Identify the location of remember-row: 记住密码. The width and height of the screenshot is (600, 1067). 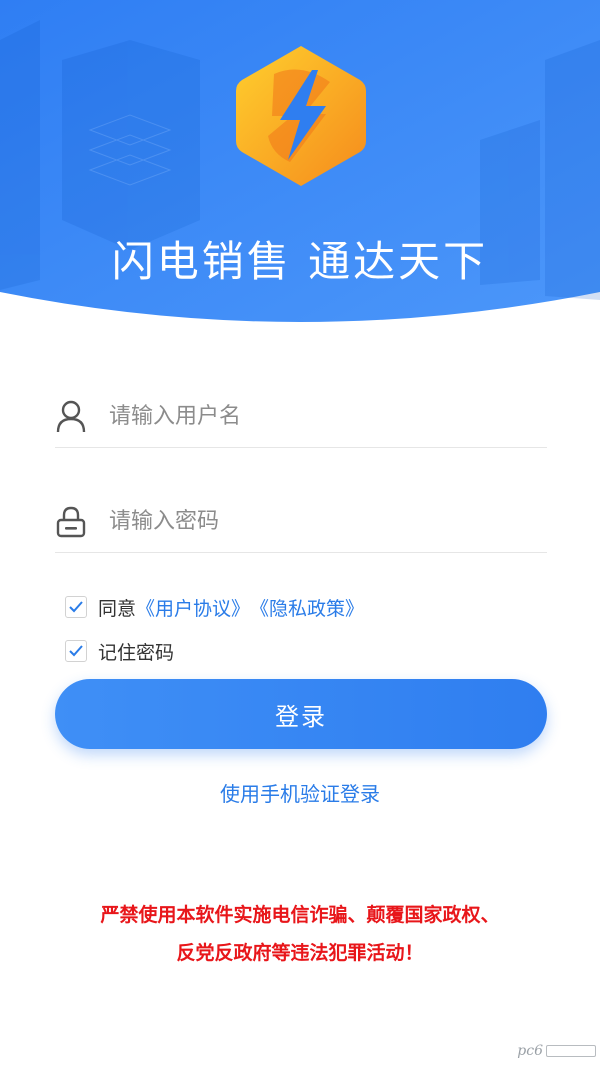
(119, 651).